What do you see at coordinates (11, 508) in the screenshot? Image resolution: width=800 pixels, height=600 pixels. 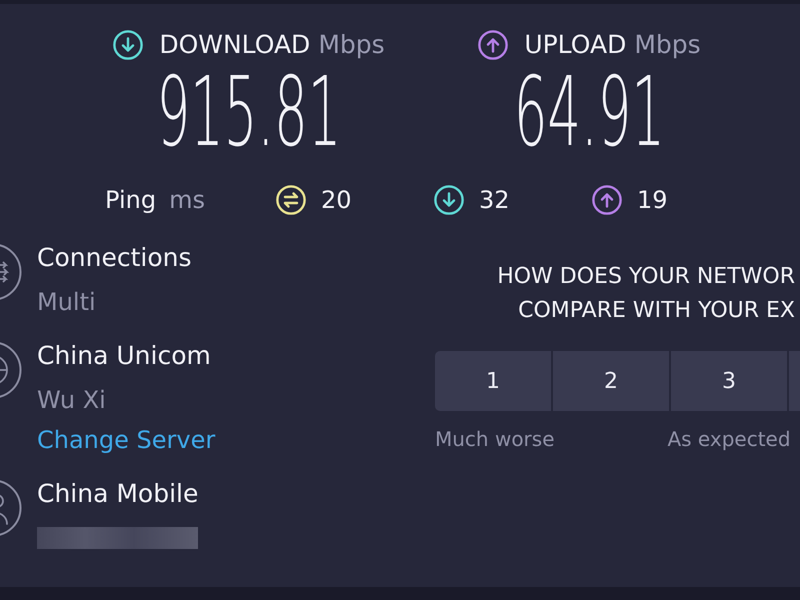 I see `person-icon` at bounding box center [11, 508].